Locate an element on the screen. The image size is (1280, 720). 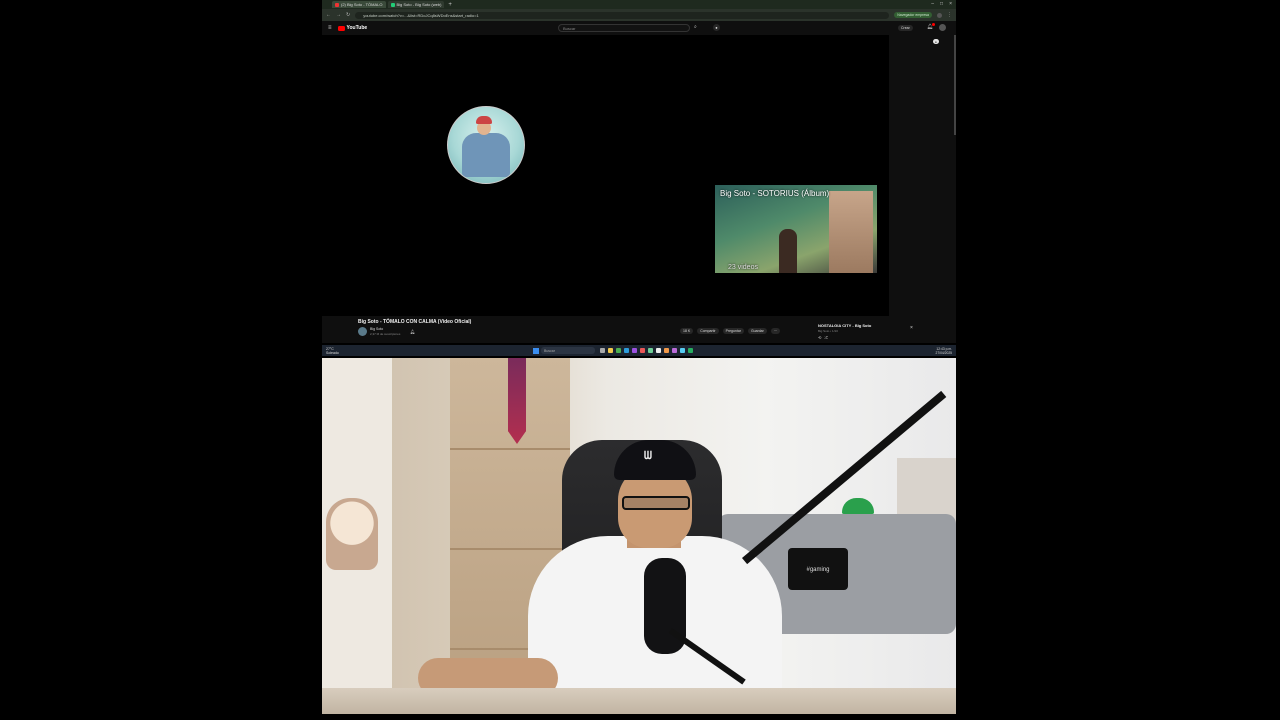
youtube-play-icon is located at coordinates (341, 28).